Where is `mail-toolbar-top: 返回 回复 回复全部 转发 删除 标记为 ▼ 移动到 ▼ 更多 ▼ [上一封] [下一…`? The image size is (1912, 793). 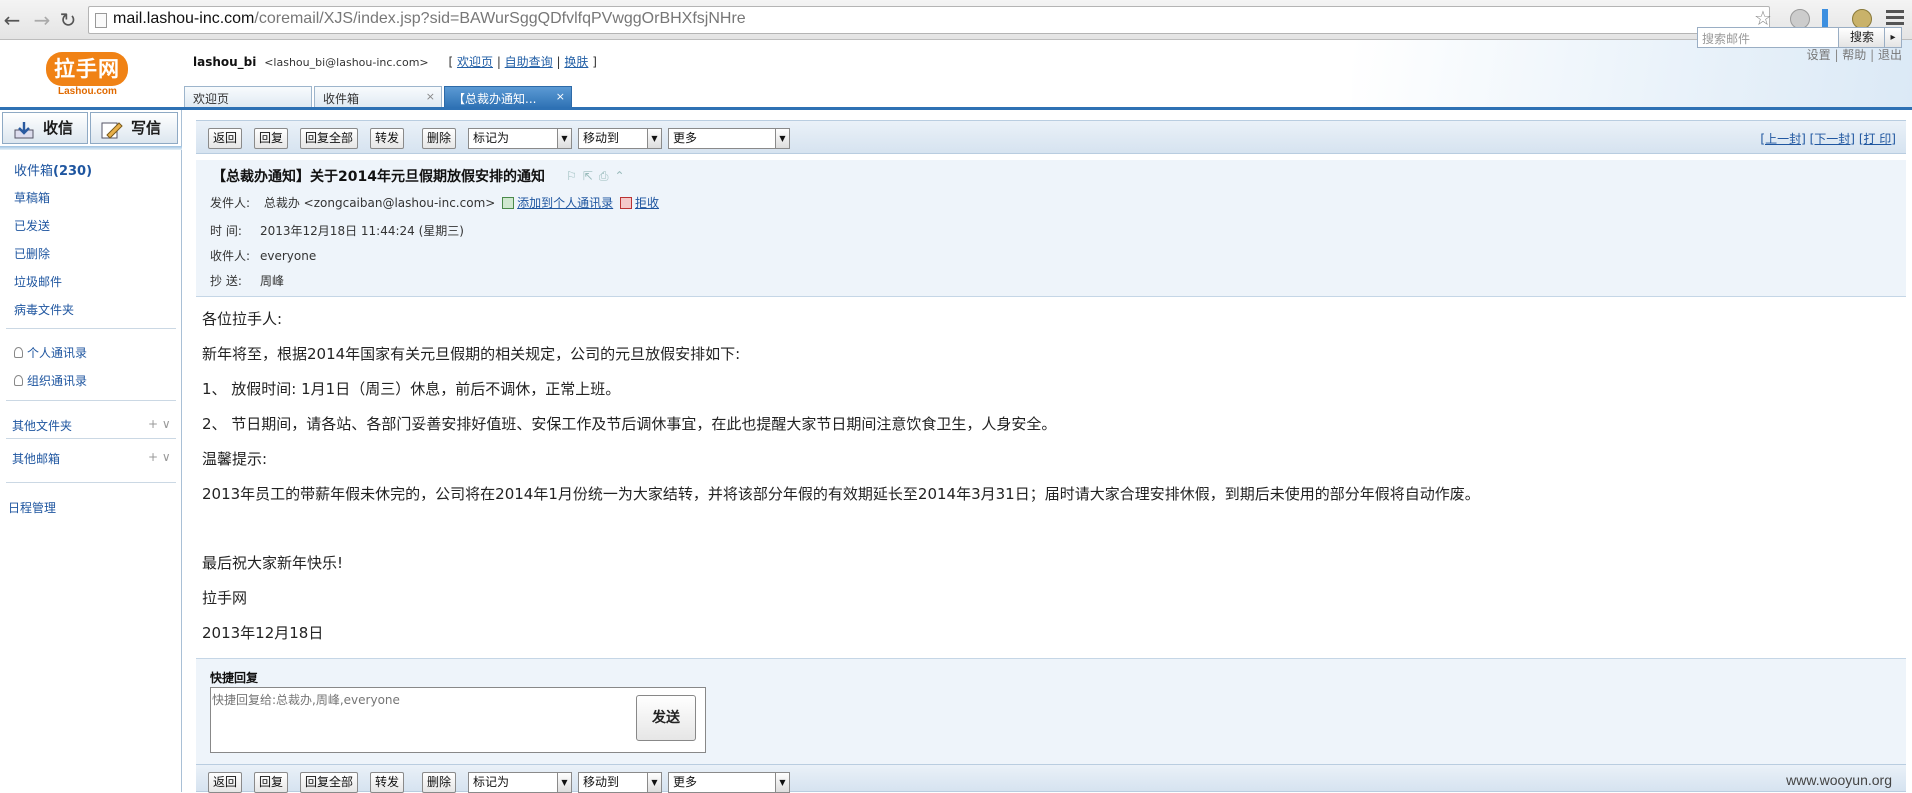
mail-toolbar-top: 返回 回复 回复全部 转发 删除 标记为 ▼ 移动到 ▼ 更多 ▼ [上一封] [下一… is located at coordinates (1051, 137).